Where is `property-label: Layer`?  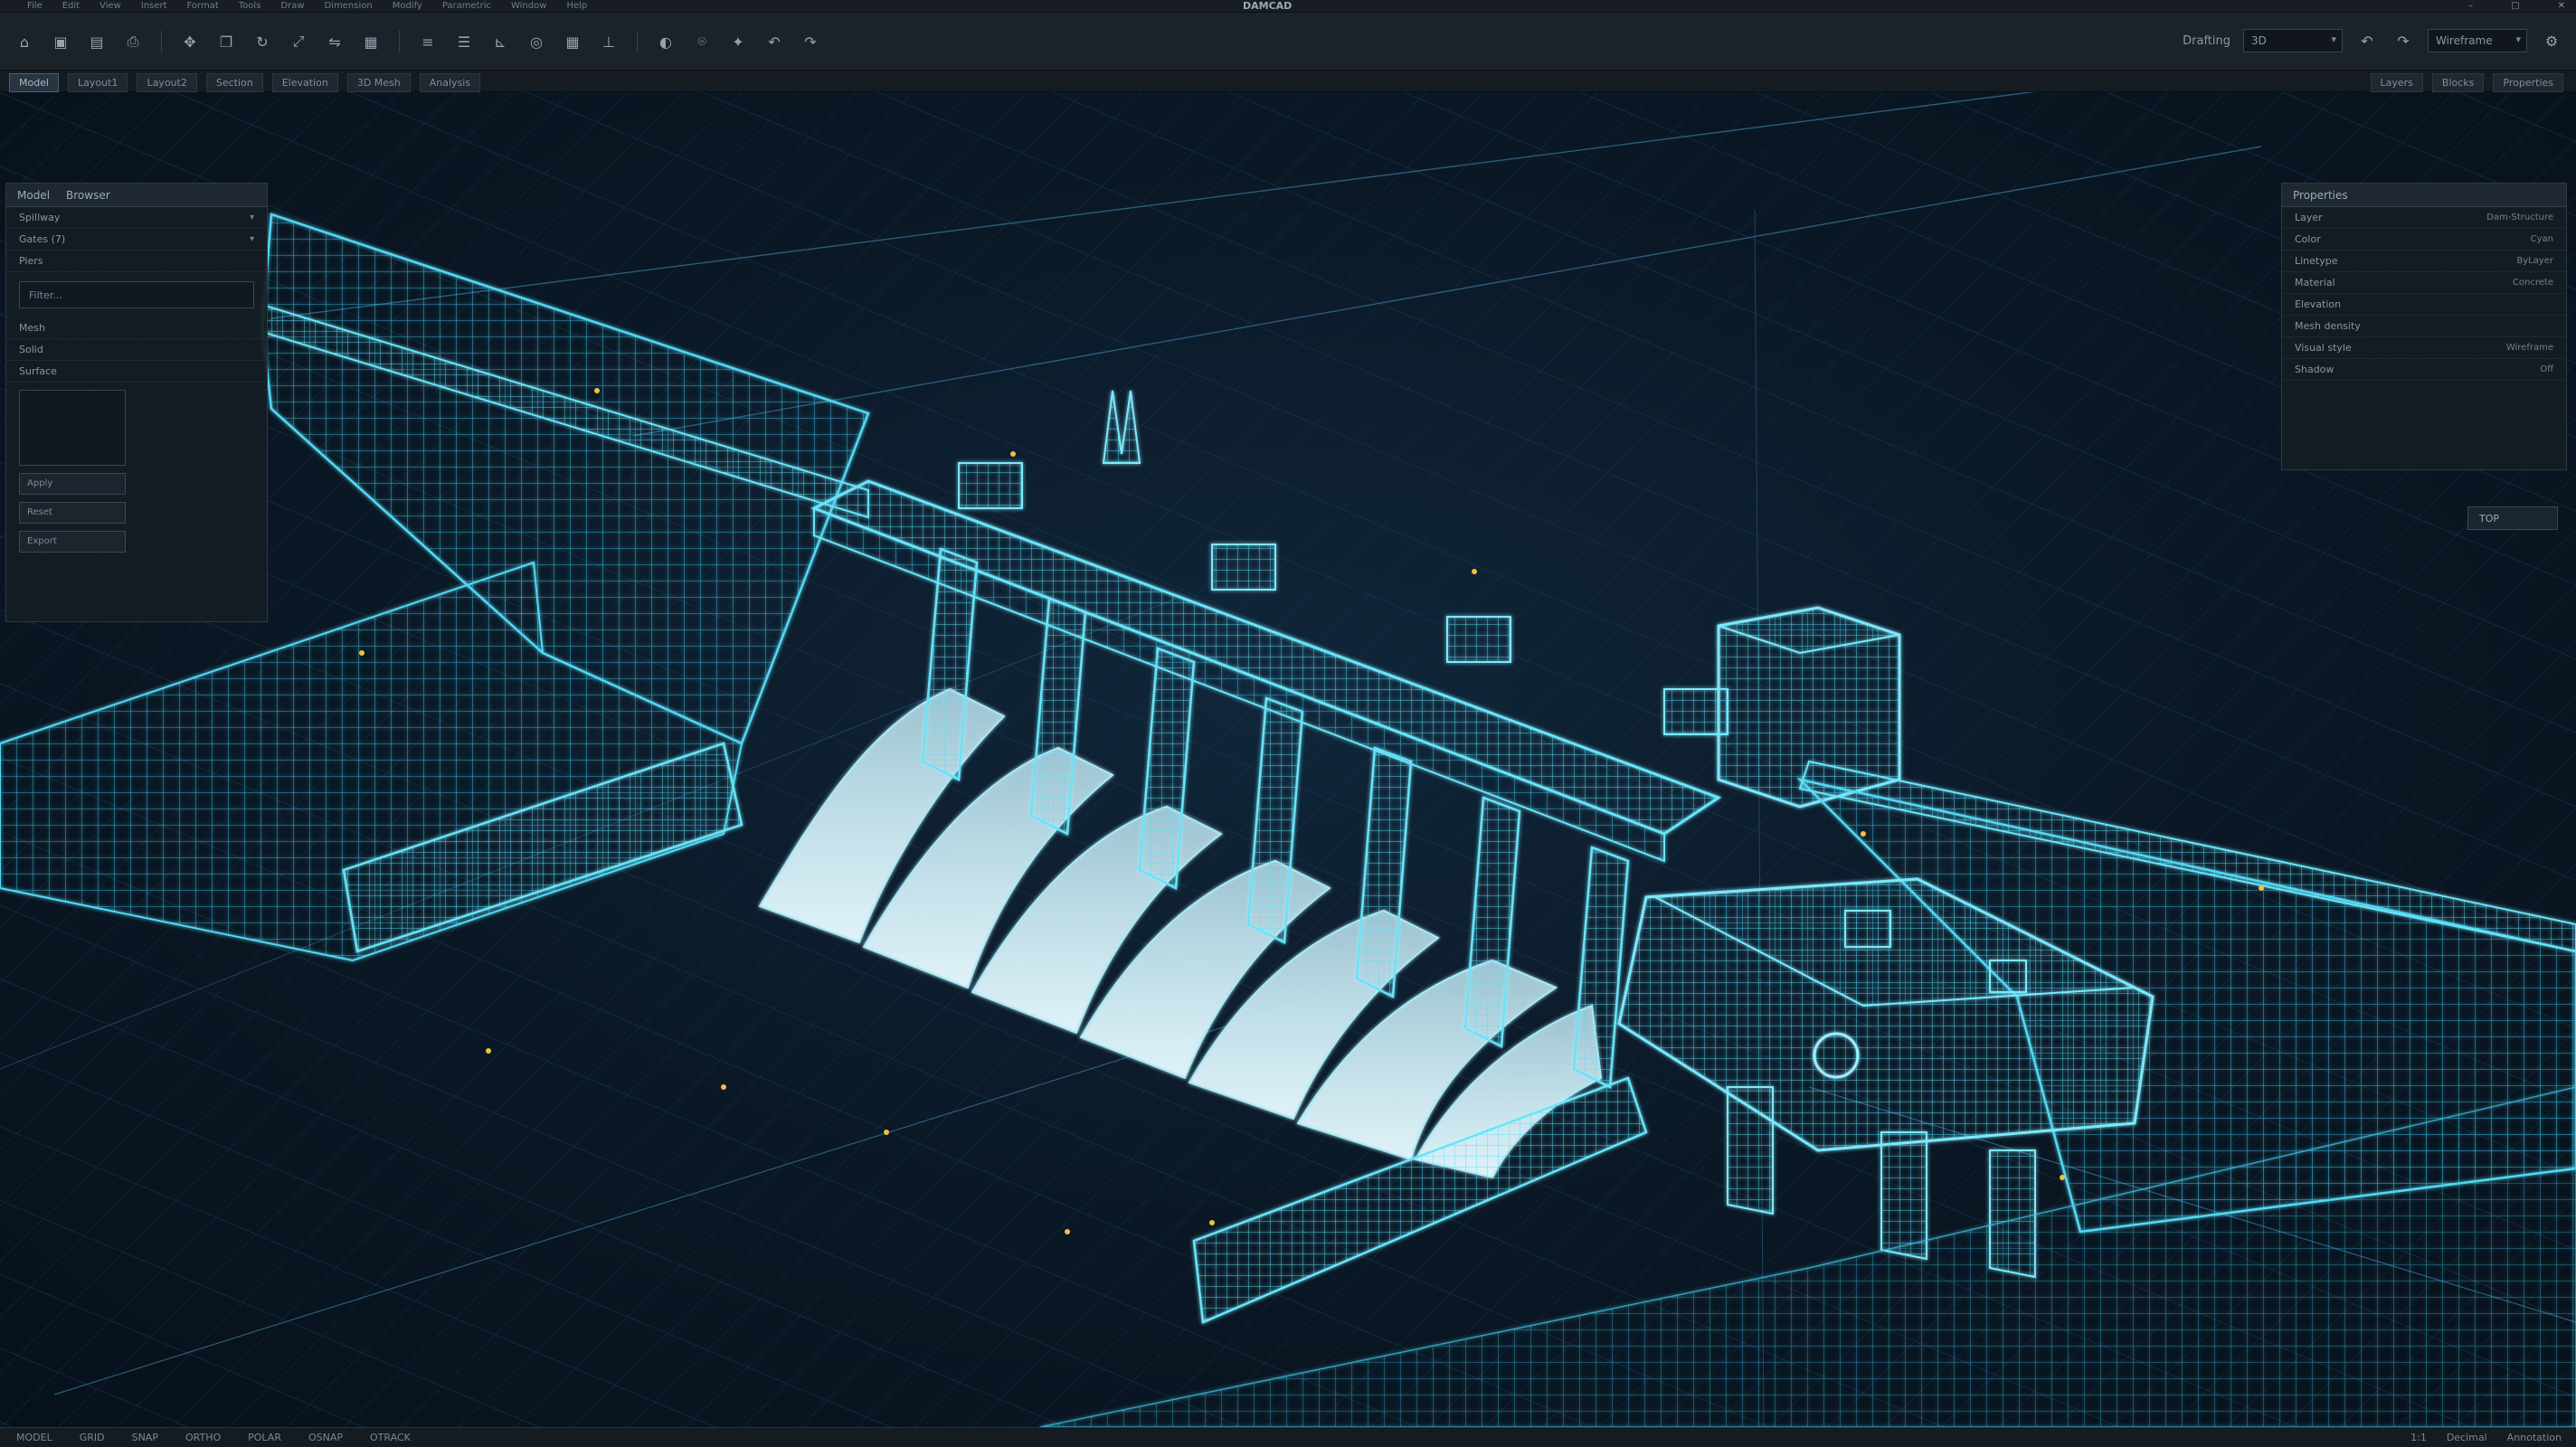 property-label: Layer is located at coordinates (2309, 217).